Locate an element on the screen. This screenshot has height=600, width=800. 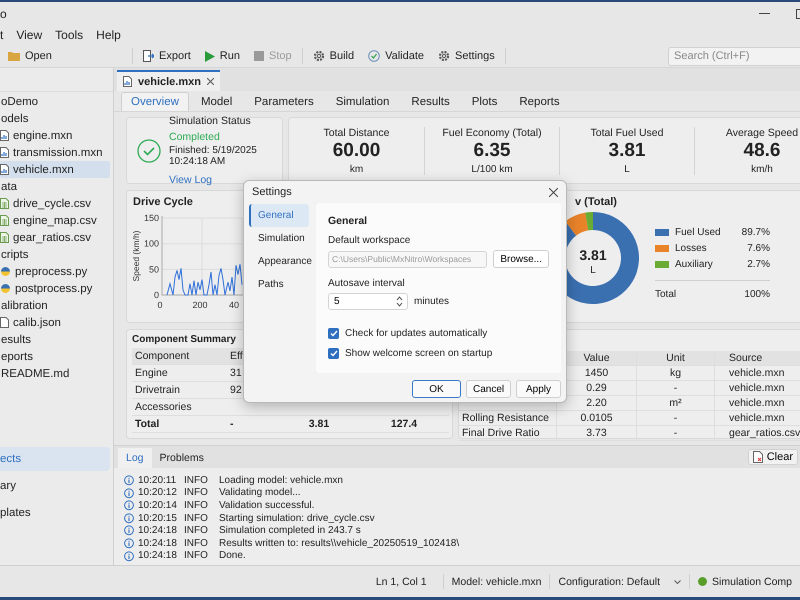
tree-item: eports is located at coordinates (55, 356).